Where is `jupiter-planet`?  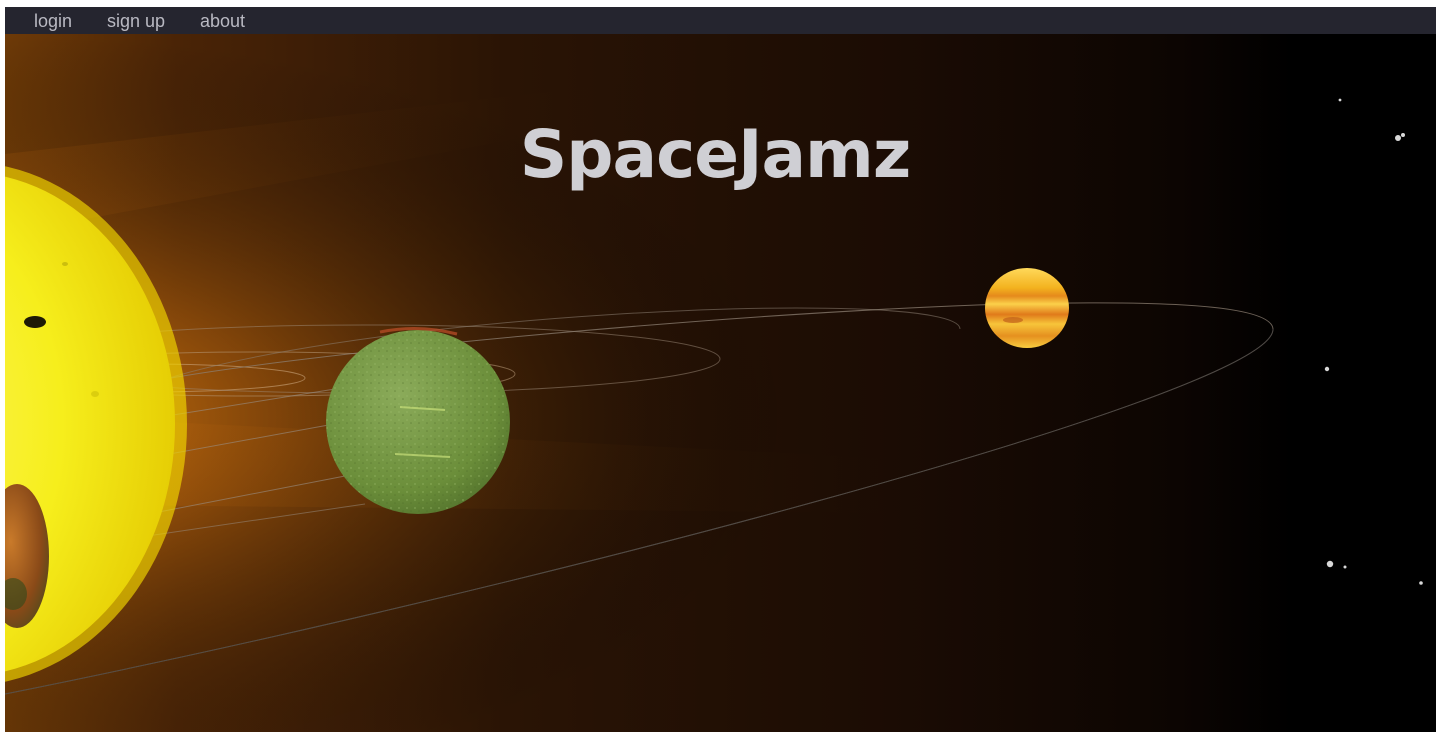
jupiter-planet is located at coordinates (1027, 308).